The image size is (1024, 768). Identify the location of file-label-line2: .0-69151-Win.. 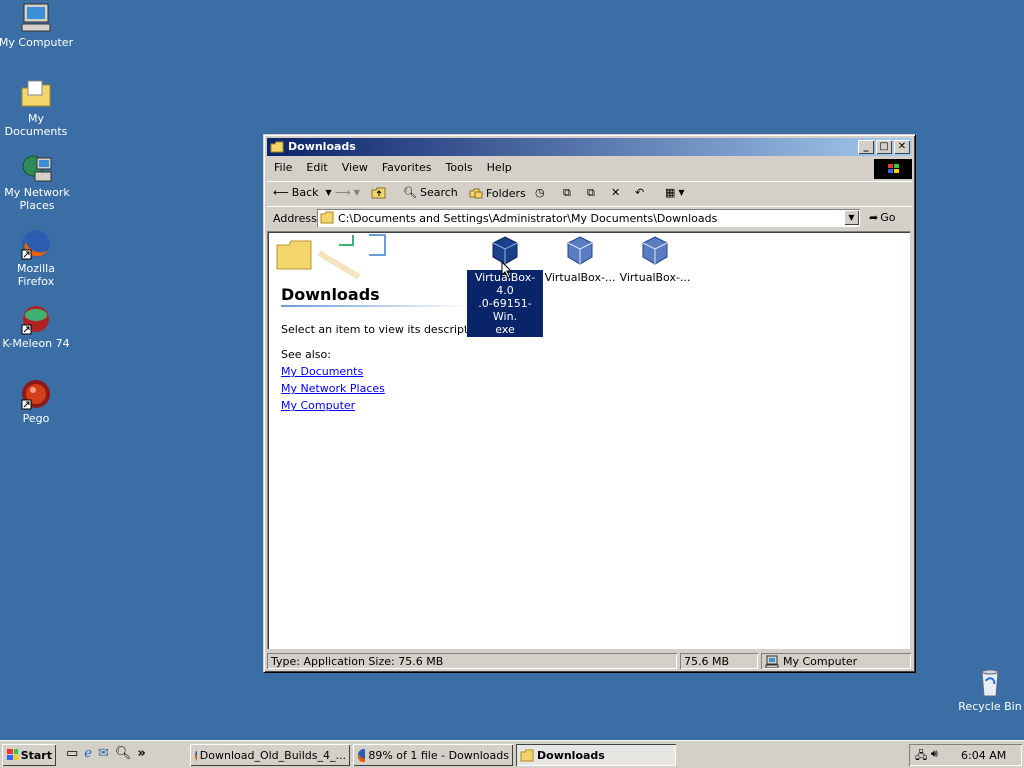
(505, 310).